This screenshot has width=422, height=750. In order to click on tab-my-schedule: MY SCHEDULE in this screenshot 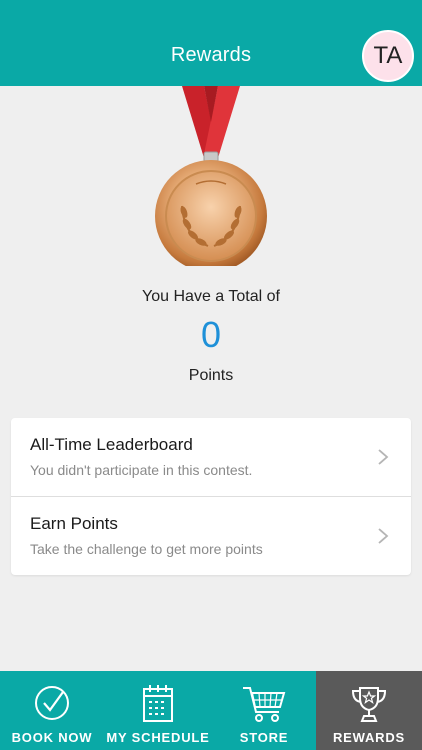, I will do `click(158, 710)`.